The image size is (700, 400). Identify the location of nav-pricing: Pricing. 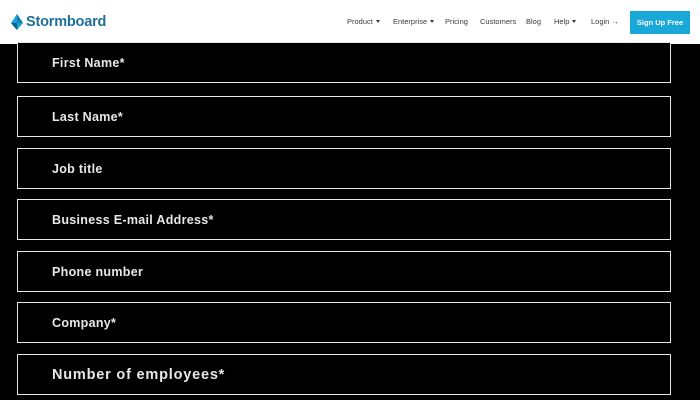
(456, 22).